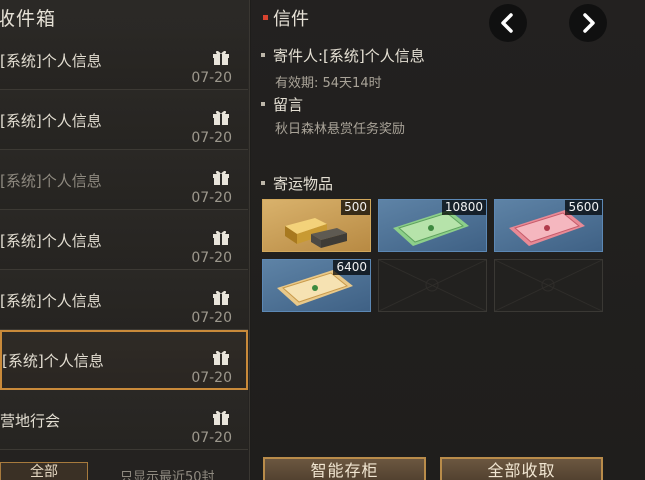  What do you see at coordinates (463, 207) in the screenshot?
I see `attachment-quantity: 10800` at bounding box center [463, 207].